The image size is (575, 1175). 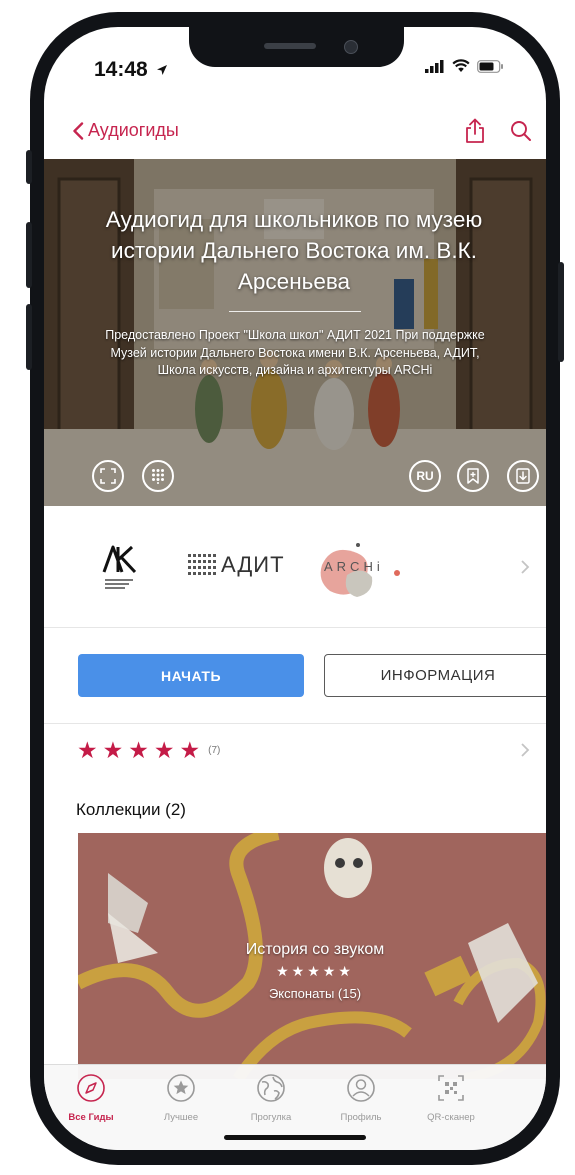 I want to click on title-divider, so click(x=295, y=311).